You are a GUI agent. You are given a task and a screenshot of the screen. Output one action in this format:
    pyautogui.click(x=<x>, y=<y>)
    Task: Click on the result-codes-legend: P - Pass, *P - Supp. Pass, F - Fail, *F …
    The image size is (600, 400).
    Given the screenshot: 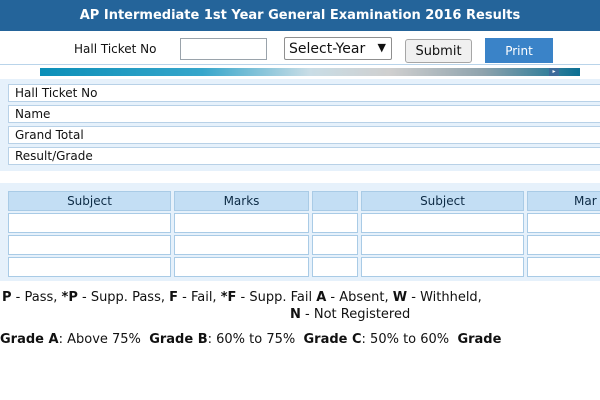 What is the action you would take?
    pyautogui.click(x=301, y=297)
    